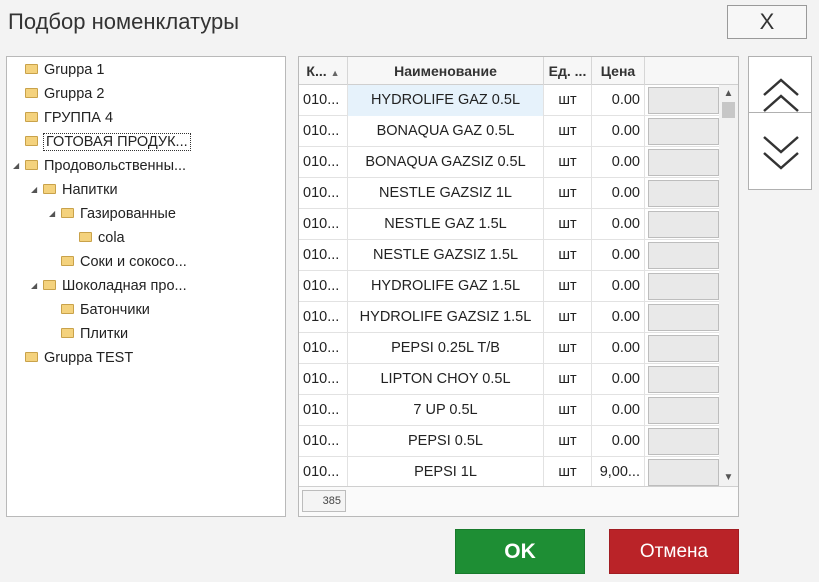  I want to click on scrollbar-thumb, so click(728, 110).